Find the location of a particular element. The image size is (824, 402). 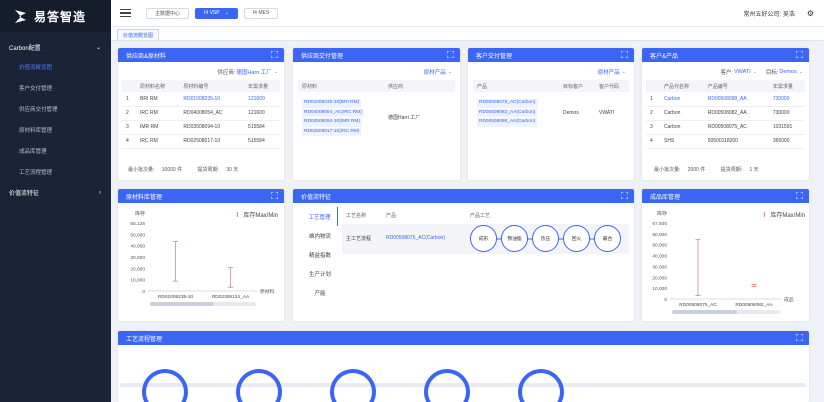

tab-capacity: 产能 is located at coordinates (320, 292).